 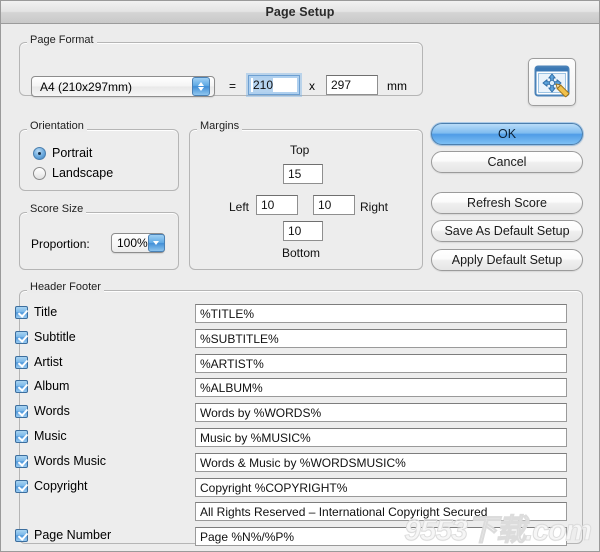 I want to click on apply-default-setup-button-label: Apply Default Setup, so click(x=507, y=260).